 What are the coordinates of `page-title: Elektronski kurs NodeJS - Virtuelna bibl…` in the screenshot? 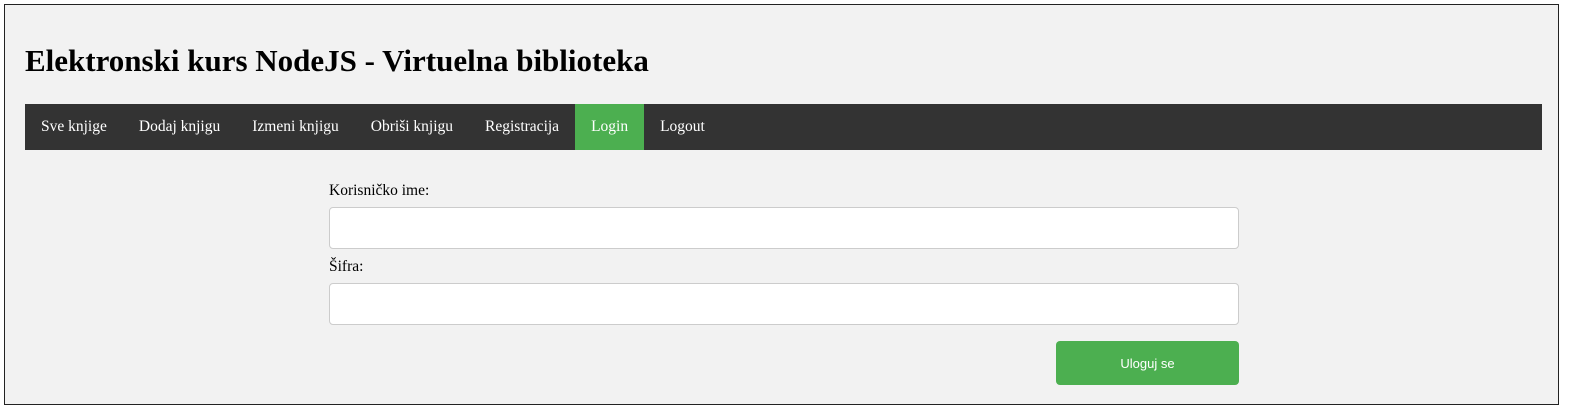 It's located at (337, 60).